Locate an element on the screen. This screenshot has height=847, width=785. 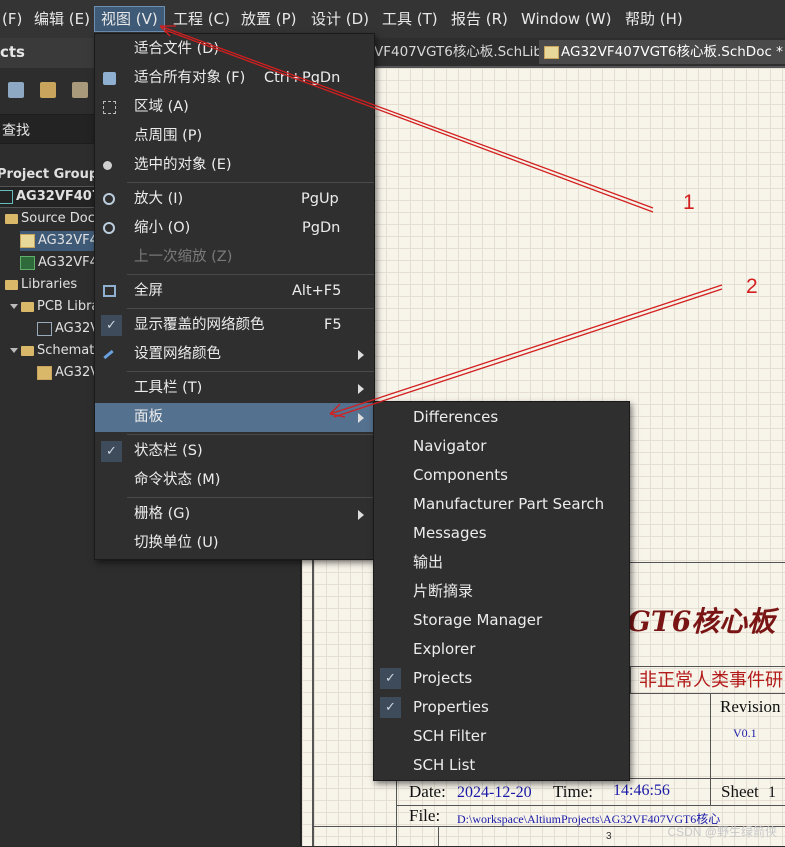
menu-item-toolbars: 工具栏 (T) is located at coordinates (234, 388).